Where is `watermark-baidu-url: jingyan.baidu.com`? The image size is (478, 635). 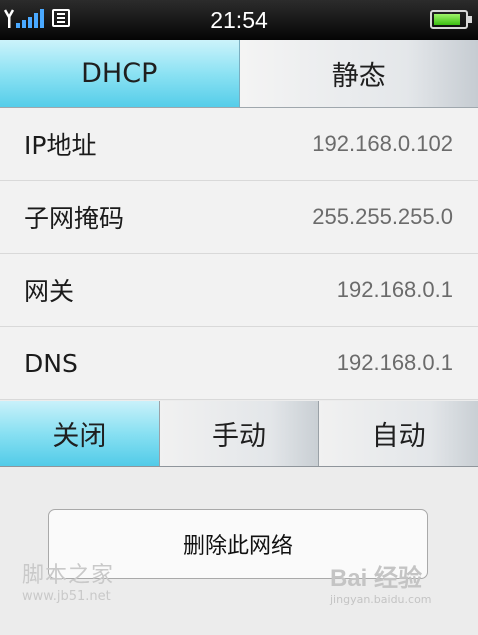
watermark-baidu-url: jingyan.baidu.com is located at coordinates (381, 599).